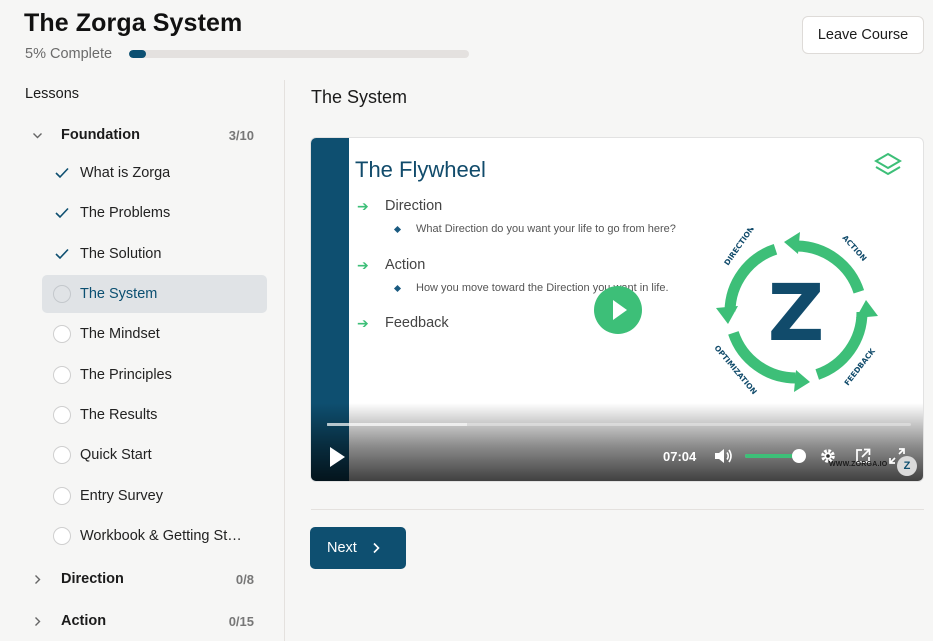  I want to click on lesson-the-system: The System, so click(154, 294).